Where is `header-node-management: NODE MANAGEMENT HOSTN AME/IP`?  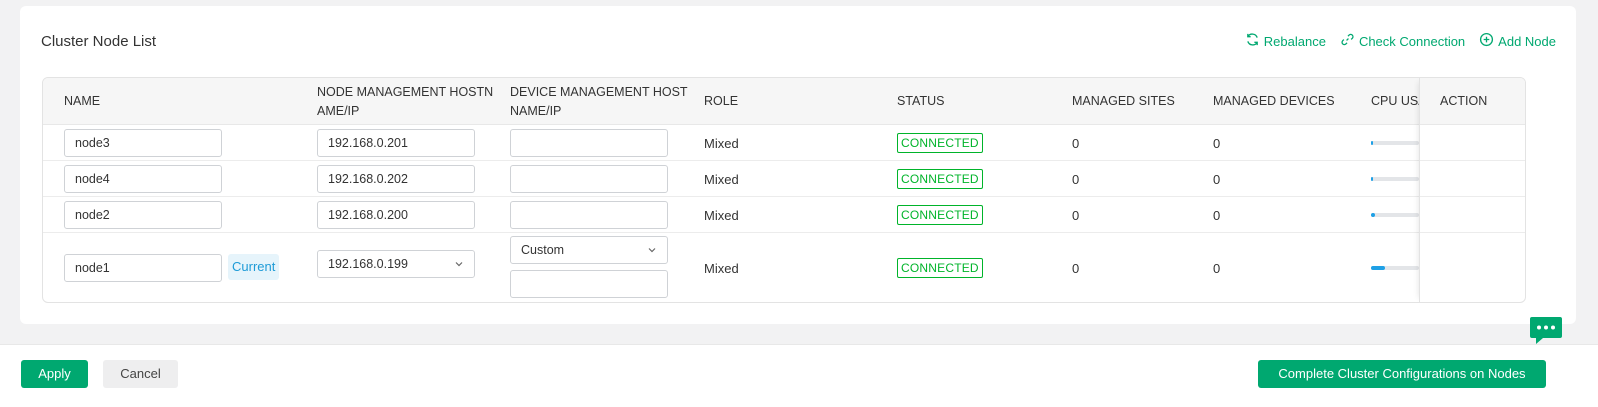 header-node-management: NODE MANAGEMENT HOSTN AME/IP is located at coordinates (405, 102).